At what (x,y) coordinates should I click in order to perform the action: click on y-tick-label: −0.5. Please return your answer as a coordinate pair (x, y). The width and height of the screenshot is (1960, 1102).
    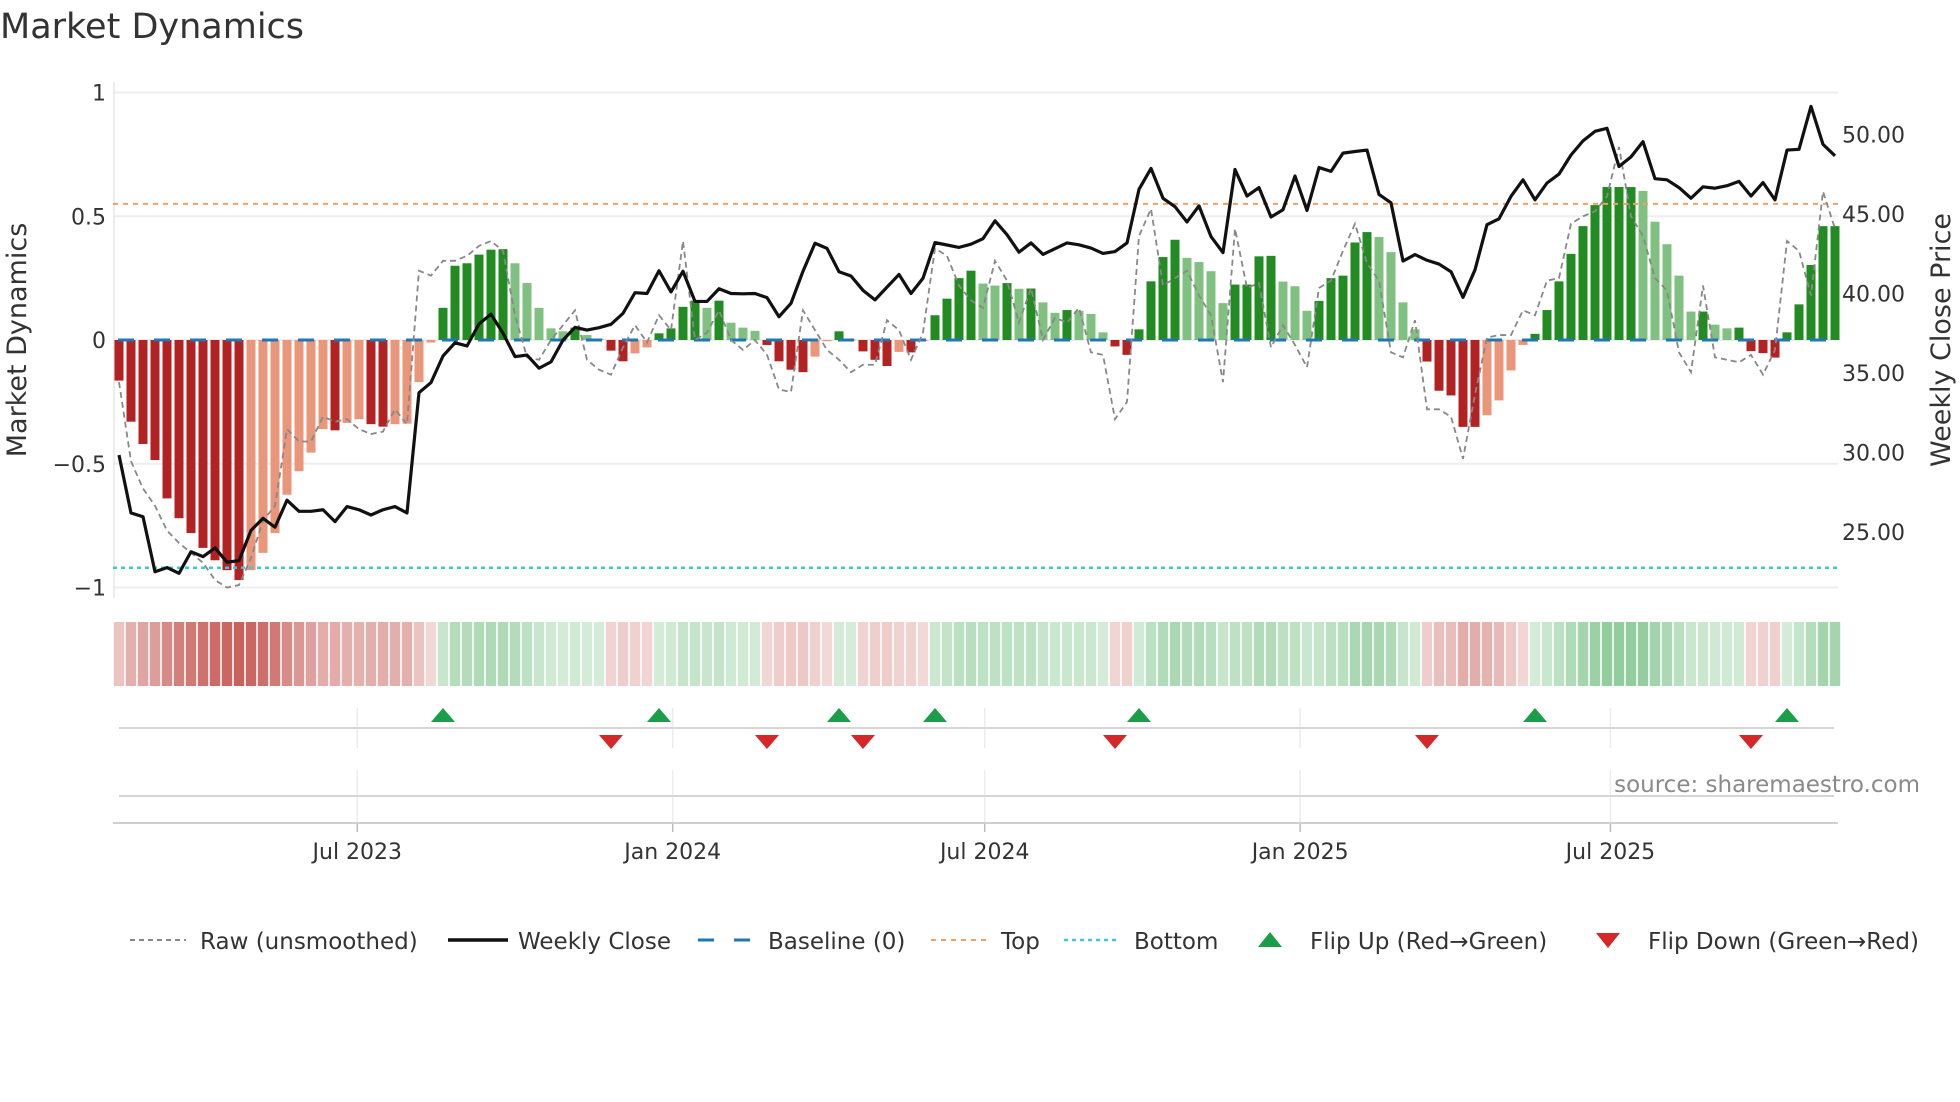
    Looking at the image, I should click on (79, 465).